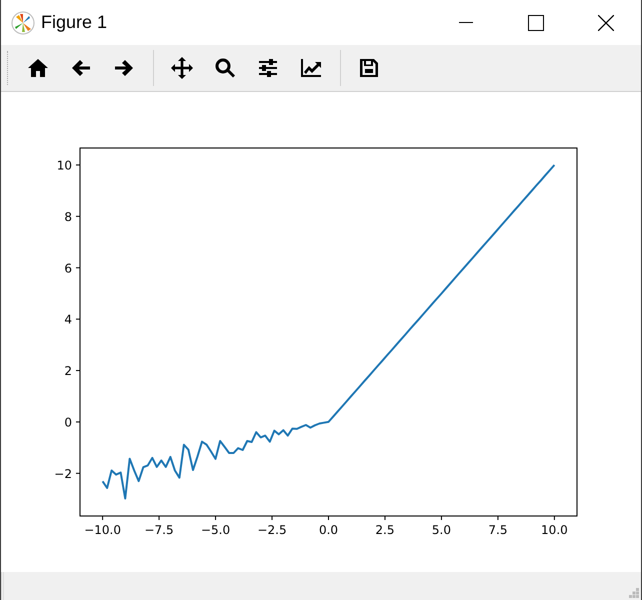 The image size is (642, 600). Describe the element at coordinates (498, 530) in the screenshot. I see `x-tick-label: 7.5` at that location.